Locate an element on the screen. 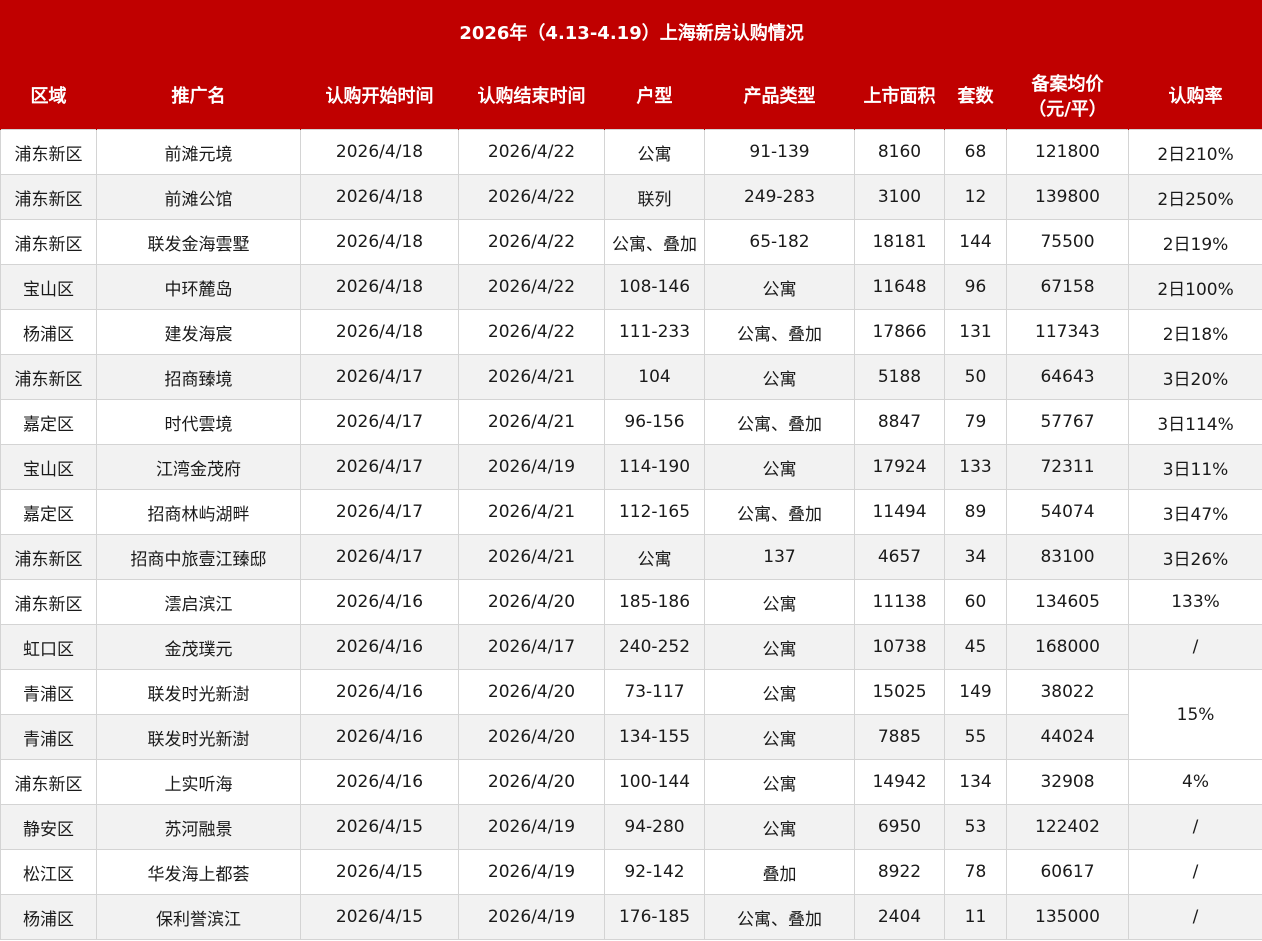 The height and width of the screenshot is (941, 1262). cell-project-name: 联发金海雲墅 is located at coordinates (198, 242).